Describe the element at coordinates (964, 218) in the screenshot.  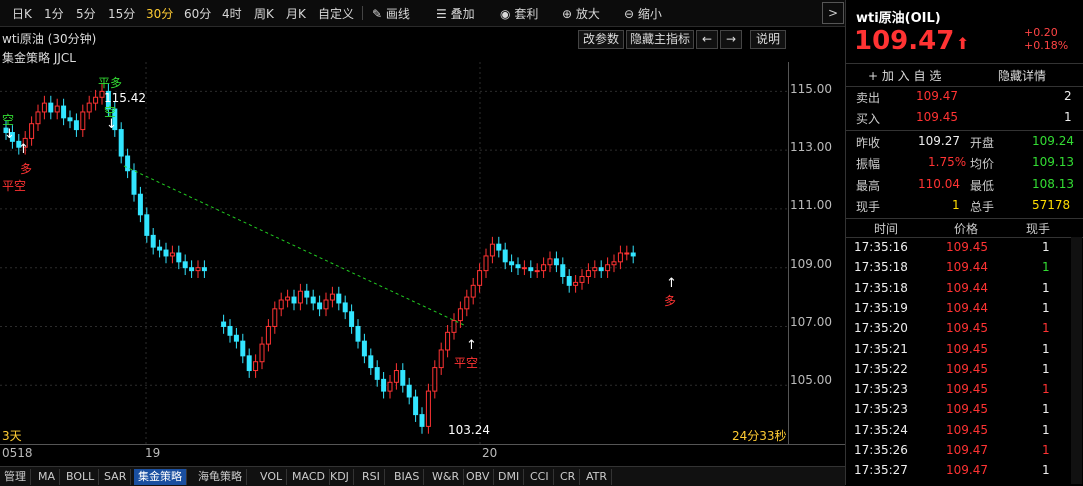
I see `divider` at that location.